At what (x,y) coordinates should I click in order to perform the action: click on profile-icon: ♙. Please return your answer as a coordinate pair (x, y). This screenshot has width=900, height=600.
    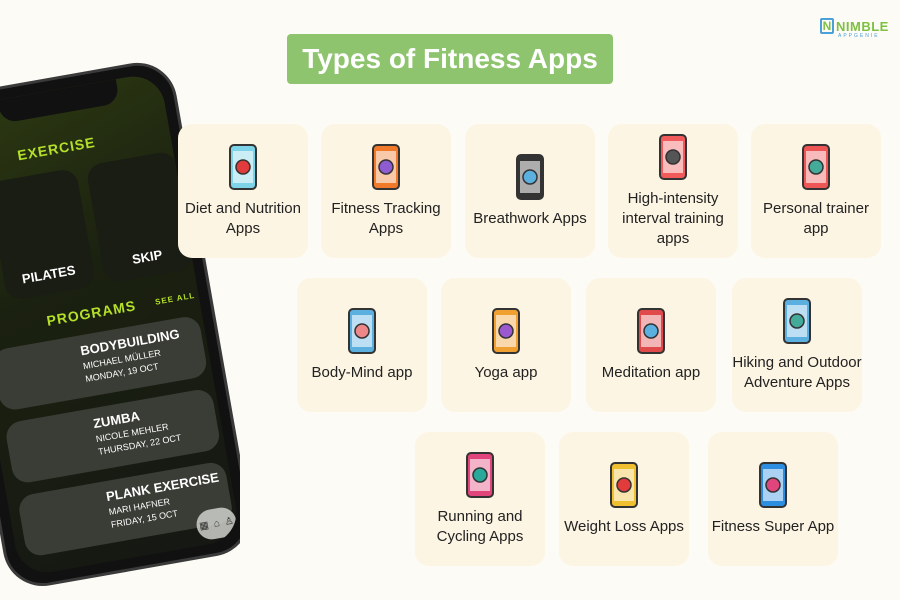
    Looking at the image, I should click on (229, 521).